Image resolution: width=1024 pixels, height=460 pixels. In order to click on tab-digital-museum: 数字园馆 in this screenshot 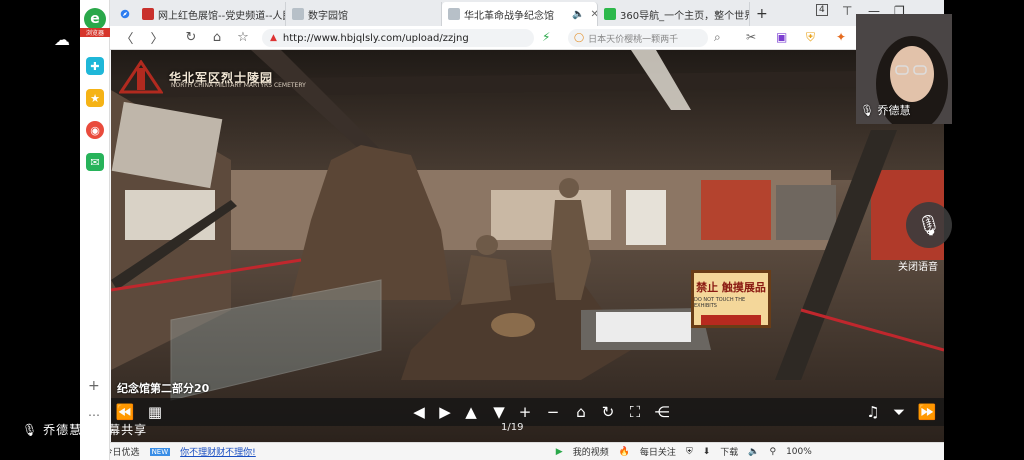, I will do `click(364, 14)`.